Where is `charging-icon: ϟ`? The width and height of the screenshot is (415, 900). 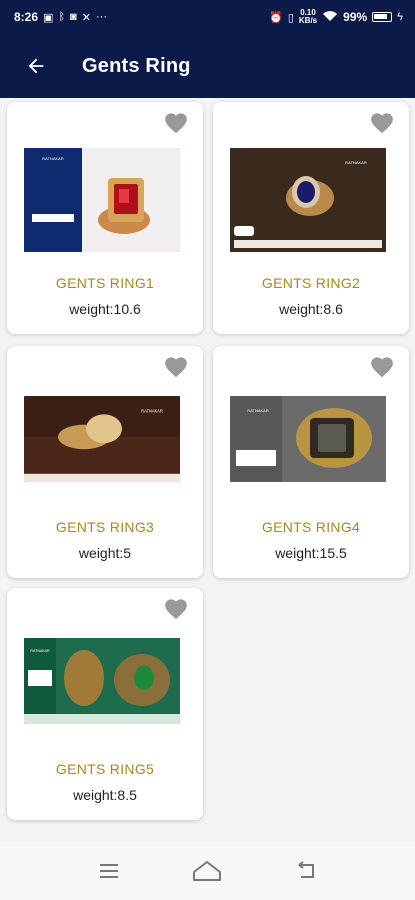 charging-icon: ϟ is located at coordinates (400, 17).